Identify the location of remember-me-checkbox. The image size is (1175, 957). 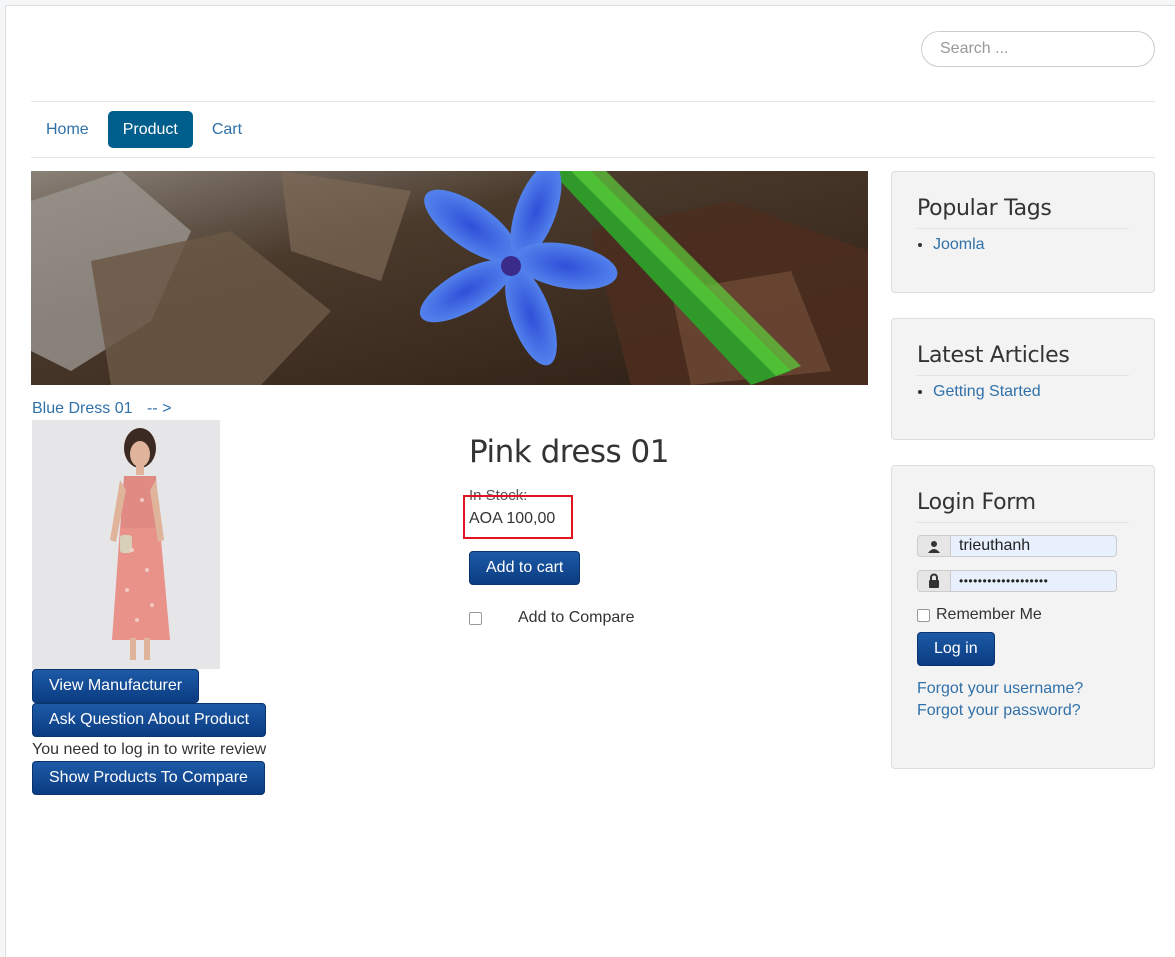
(923, 615).